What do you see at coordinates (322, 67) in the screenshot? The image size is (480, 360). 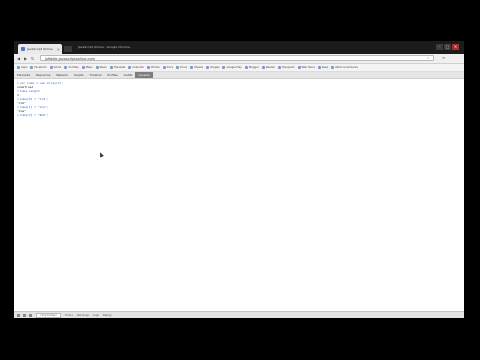 I see `bookmark-item: Keep` at bounding box center [322, 67].